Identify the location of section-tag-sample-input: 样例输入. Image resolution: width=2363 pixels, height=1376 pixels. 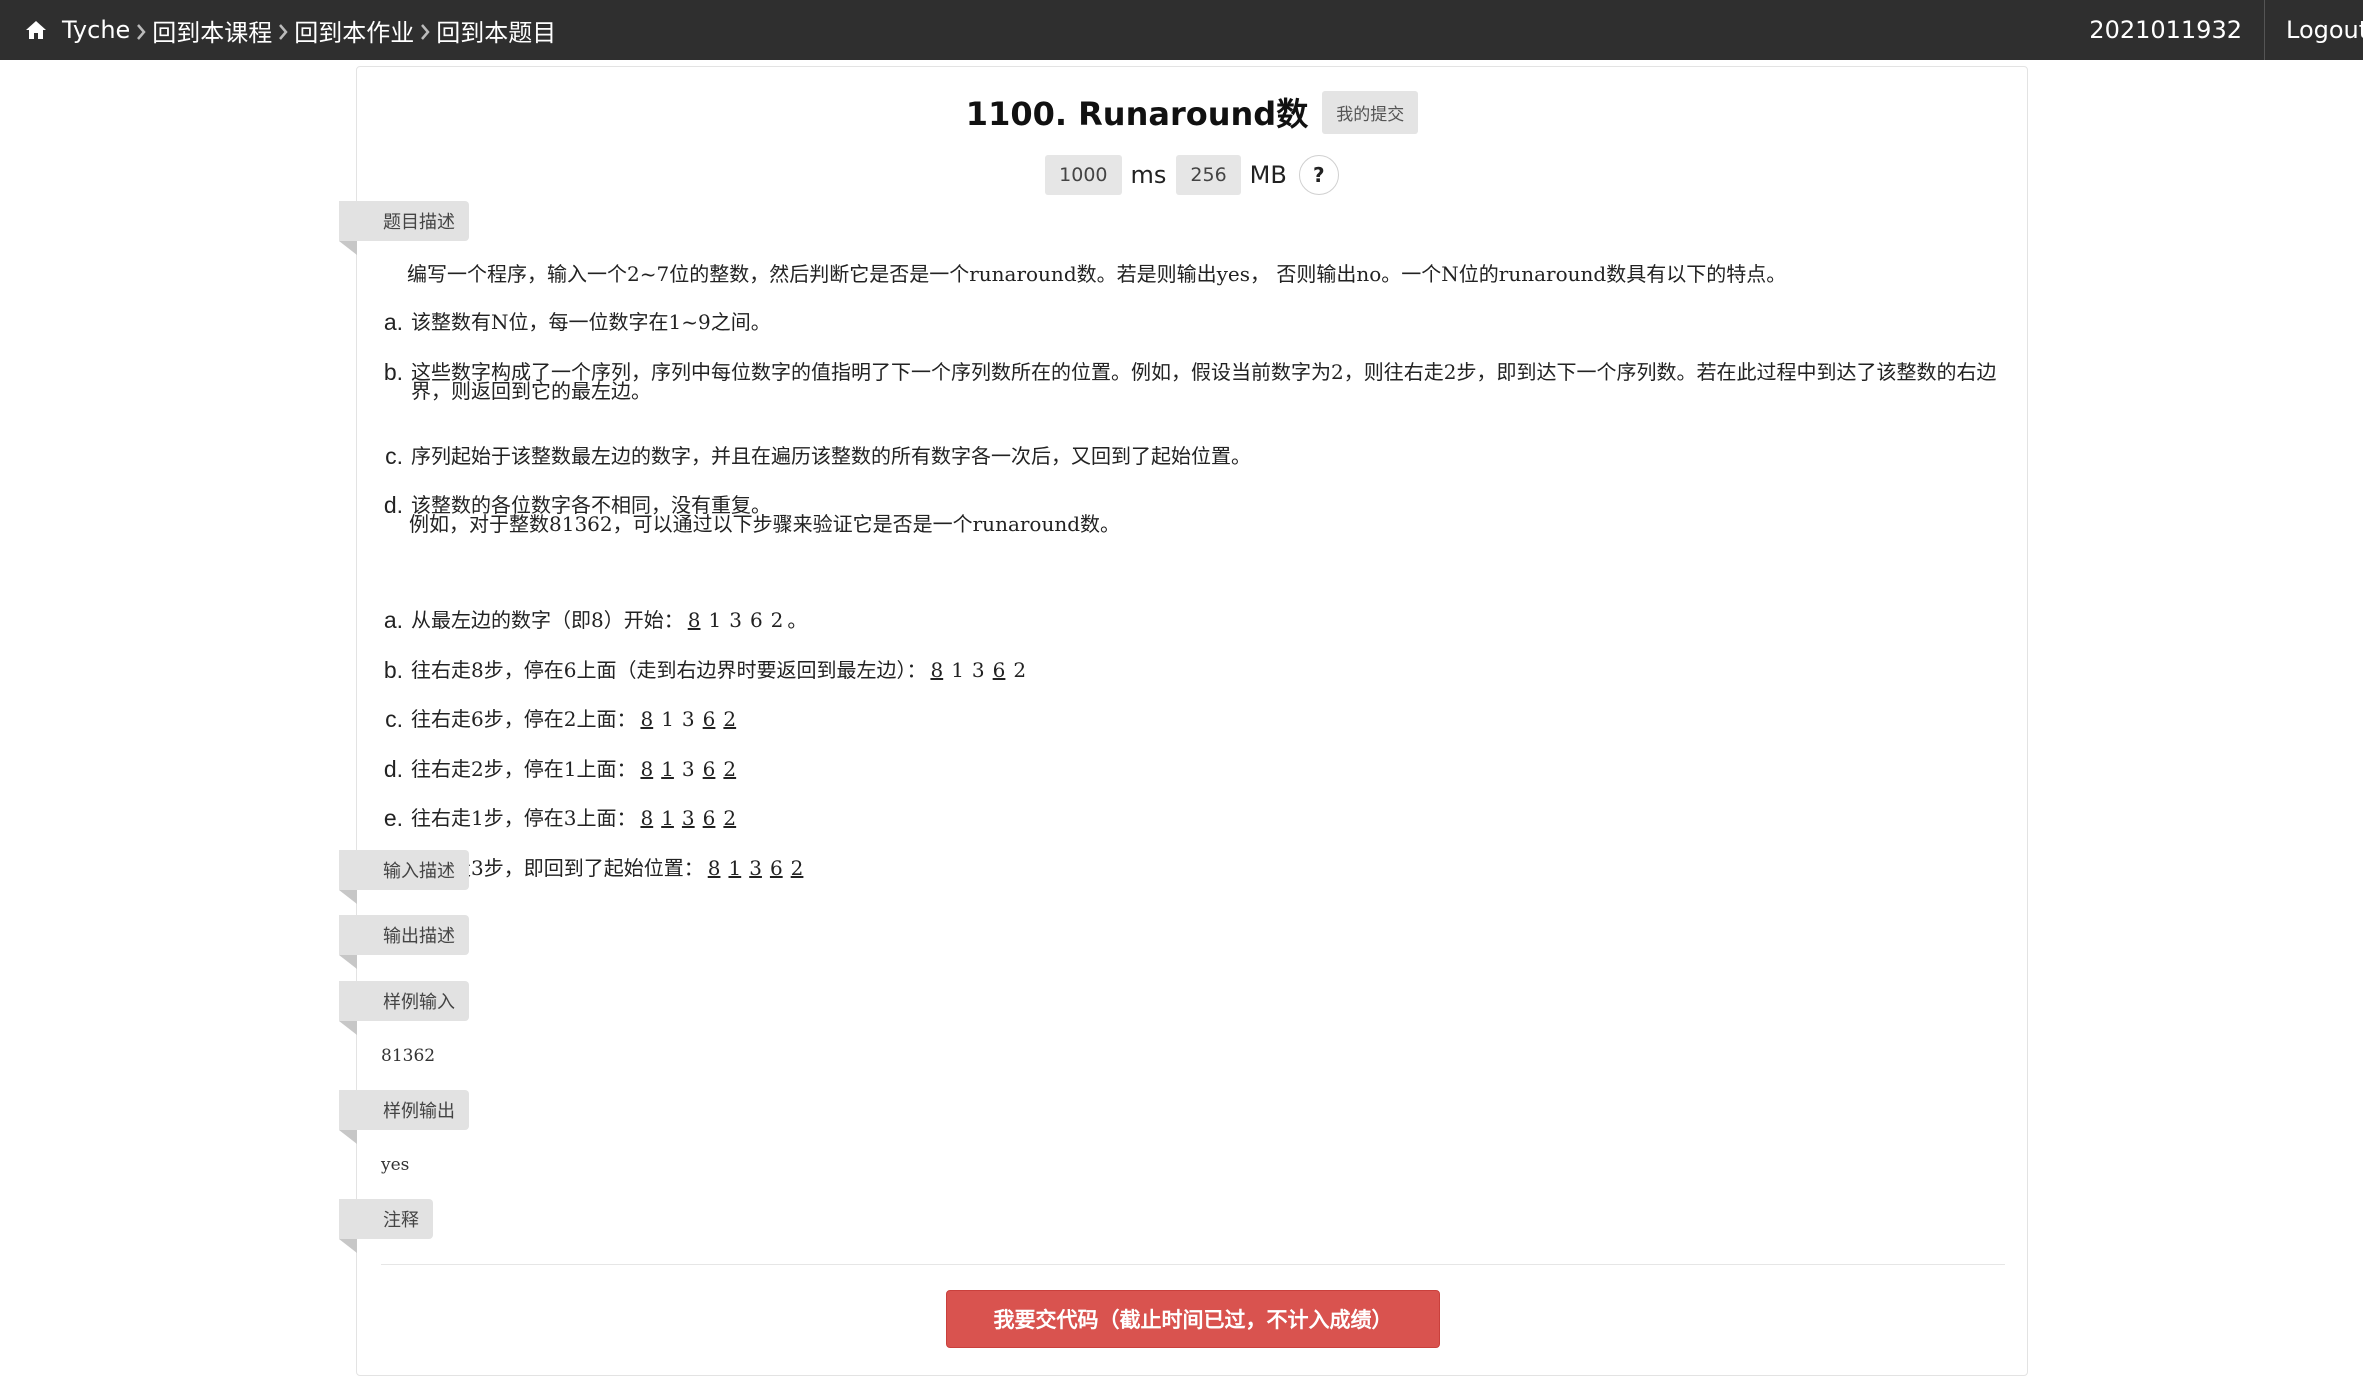
(404, 1008).